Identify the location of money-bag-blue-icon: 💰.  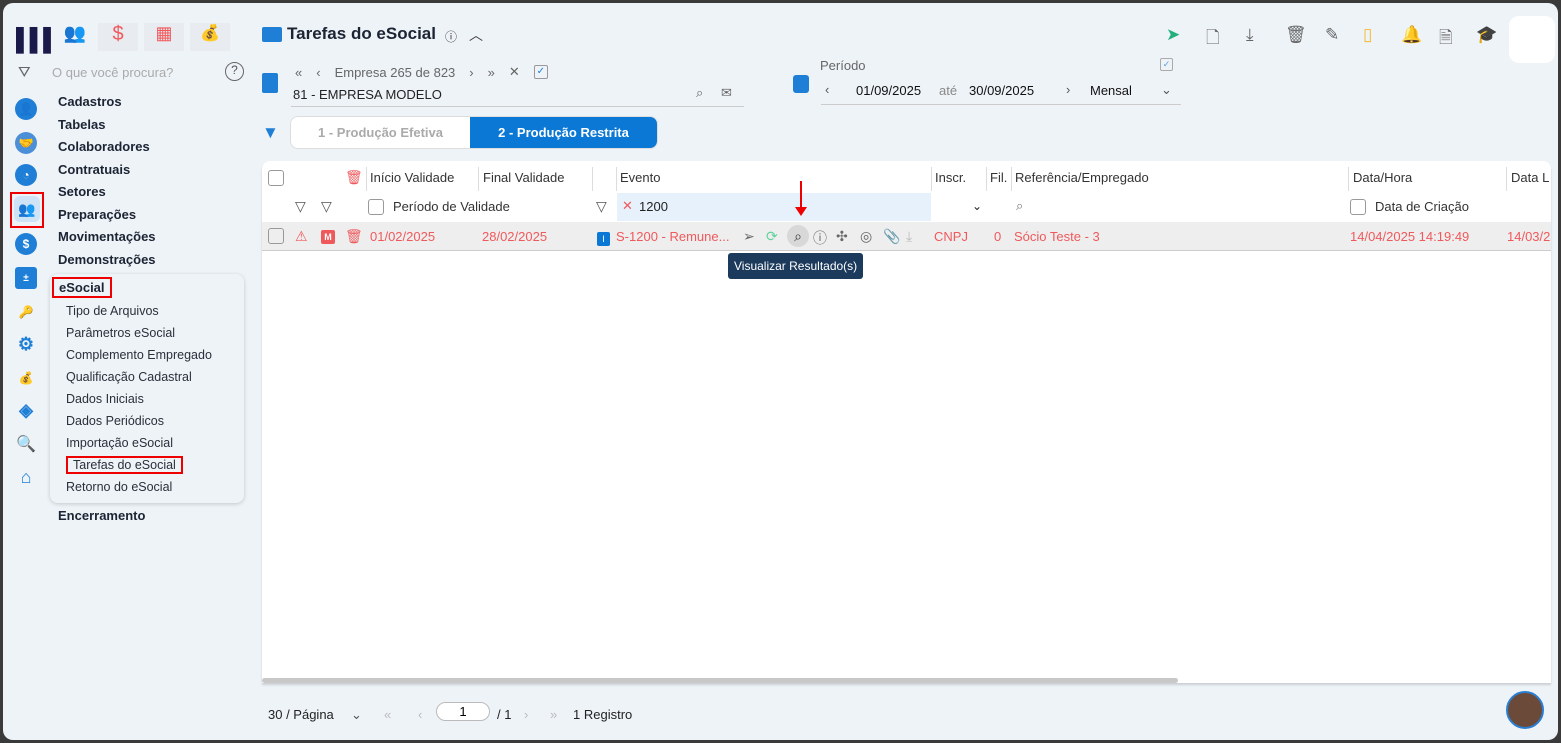
(26, 378).